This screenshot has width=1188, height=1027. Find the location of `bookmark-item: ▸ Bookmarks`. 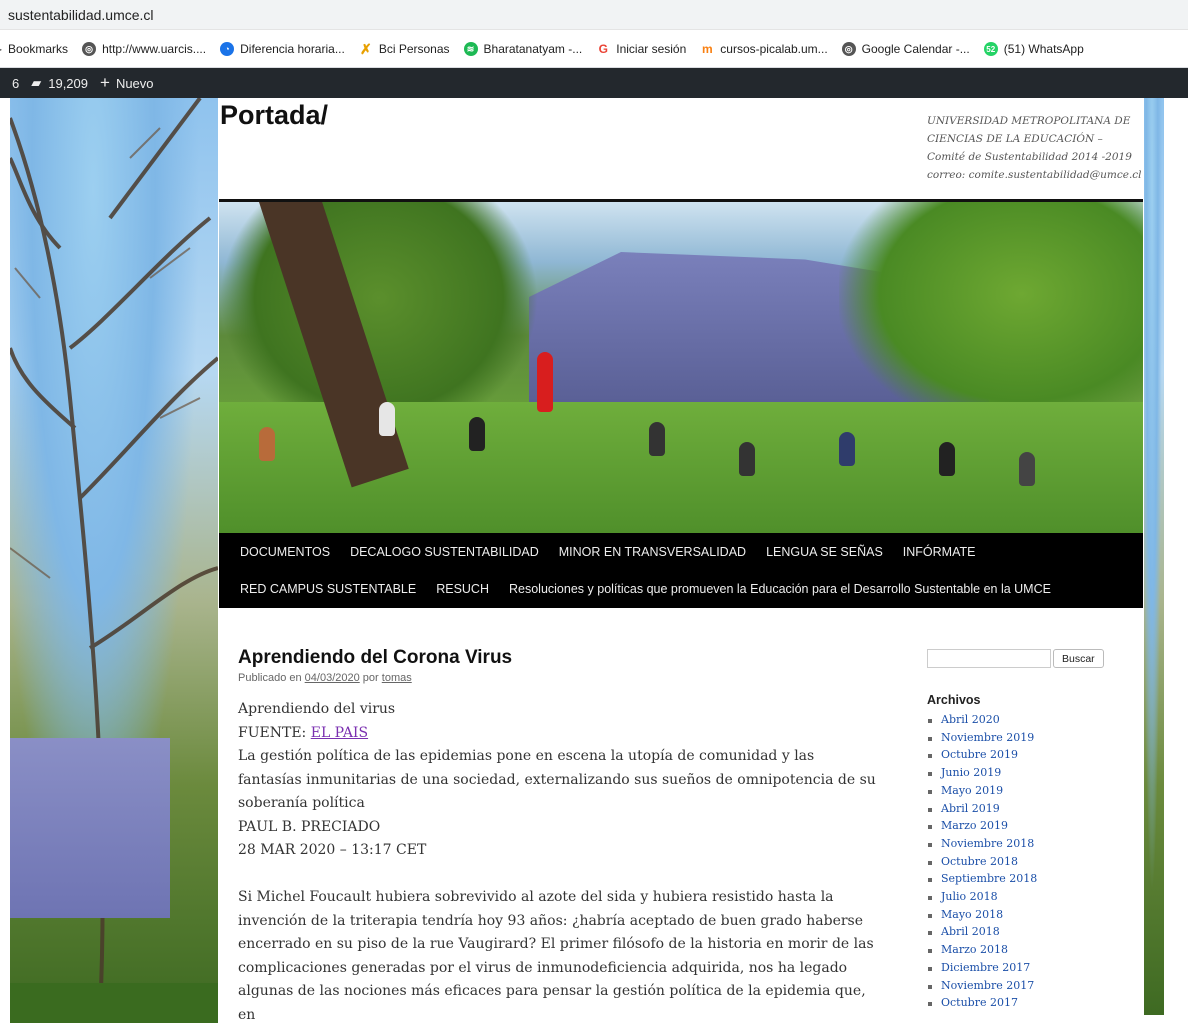

bookmark-item: ▸ Bookmarks is located at coordinates (34, 49).